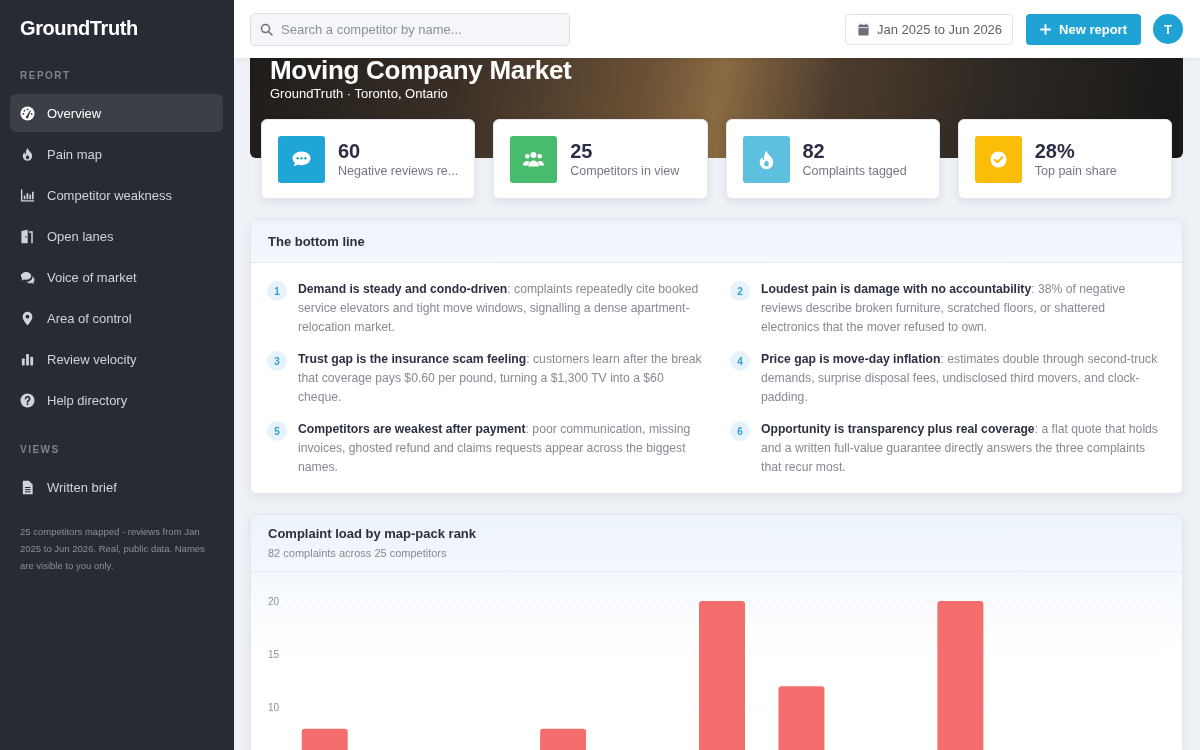 The height and width of the screenshot is (750, 1200). Describe the element at coordinates (116, 318) in the screenshot. I see `nav-item: Area of control` at that location.